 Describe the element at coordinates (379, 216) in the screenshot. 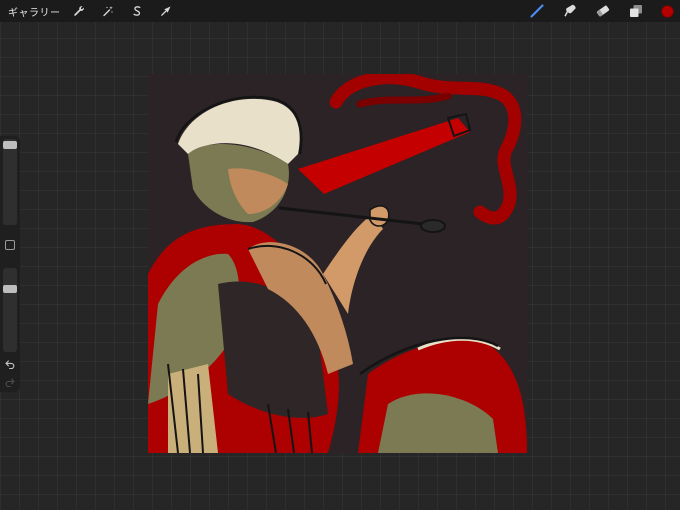

I see `hand` at that location.